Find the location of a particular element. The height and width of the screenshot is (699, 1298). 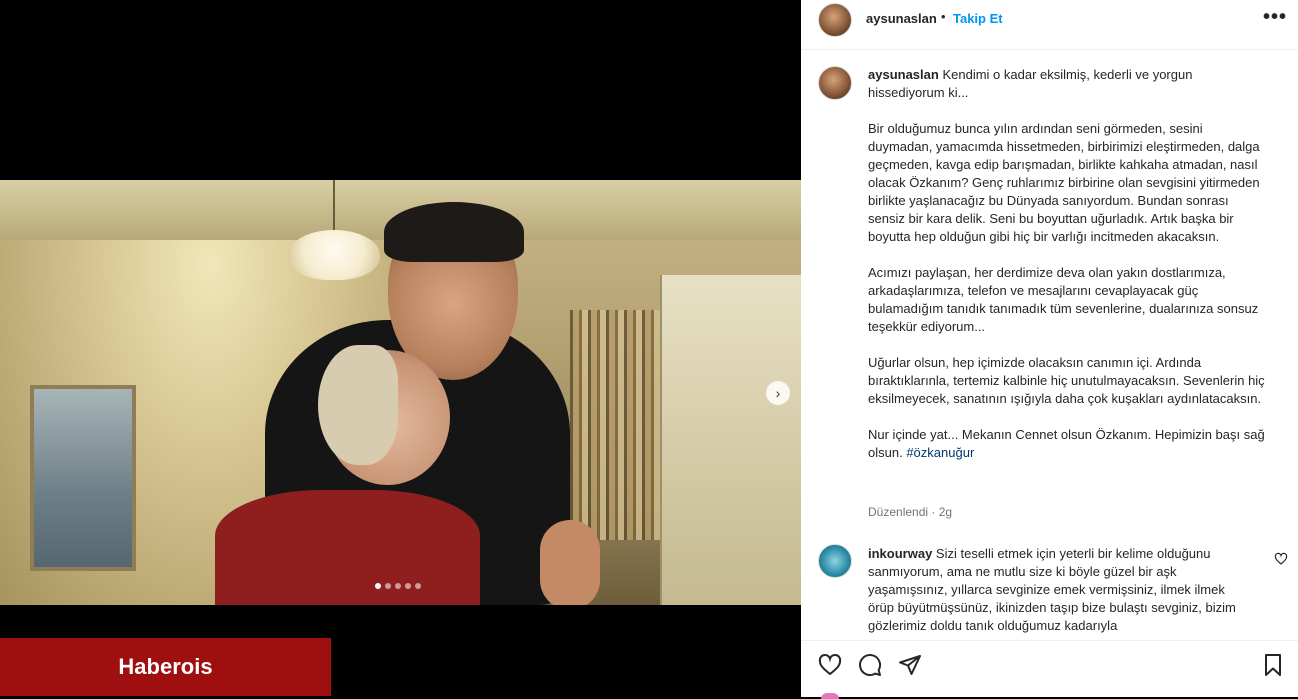

next-post-thumbnail is located at coordinates (830, 696).